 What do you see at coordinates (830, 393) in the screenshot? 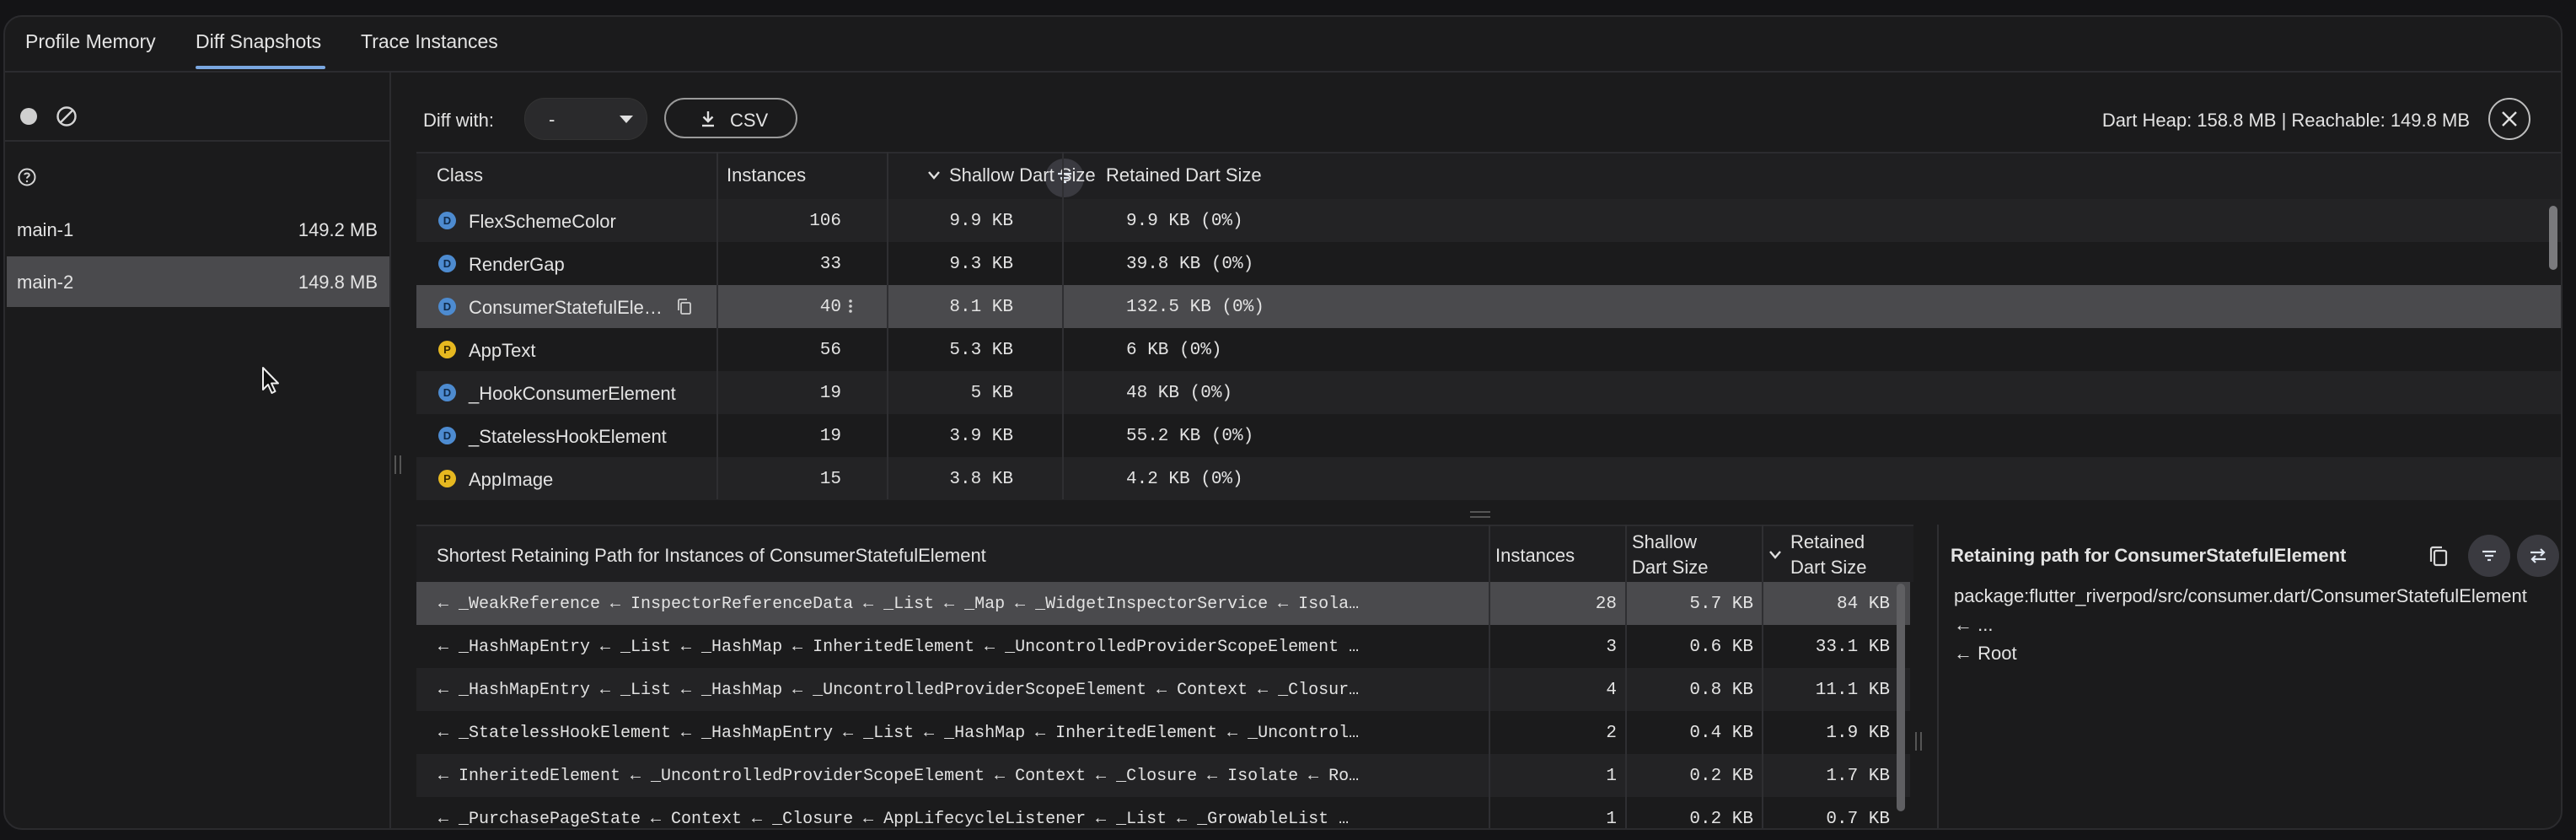
I see `instances-value: 19` at bounding box center [830, 393].